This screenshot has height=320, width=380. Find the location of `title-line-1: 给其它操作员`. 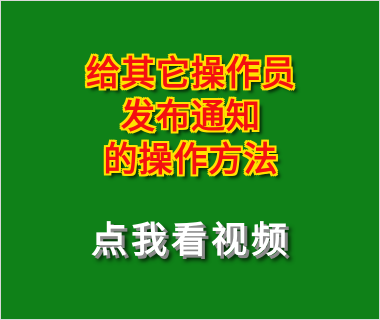

title-line-1: 给其它操作员 is located at coordinates (191, 74).